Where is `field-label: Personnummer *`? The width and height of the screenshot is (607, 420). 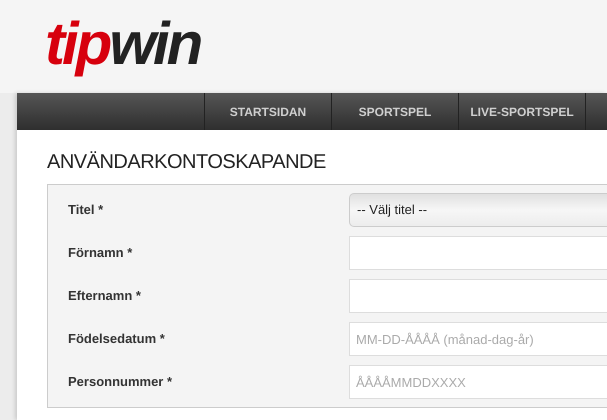 field-label: Personnummer * is located at coordinates (121, 382).